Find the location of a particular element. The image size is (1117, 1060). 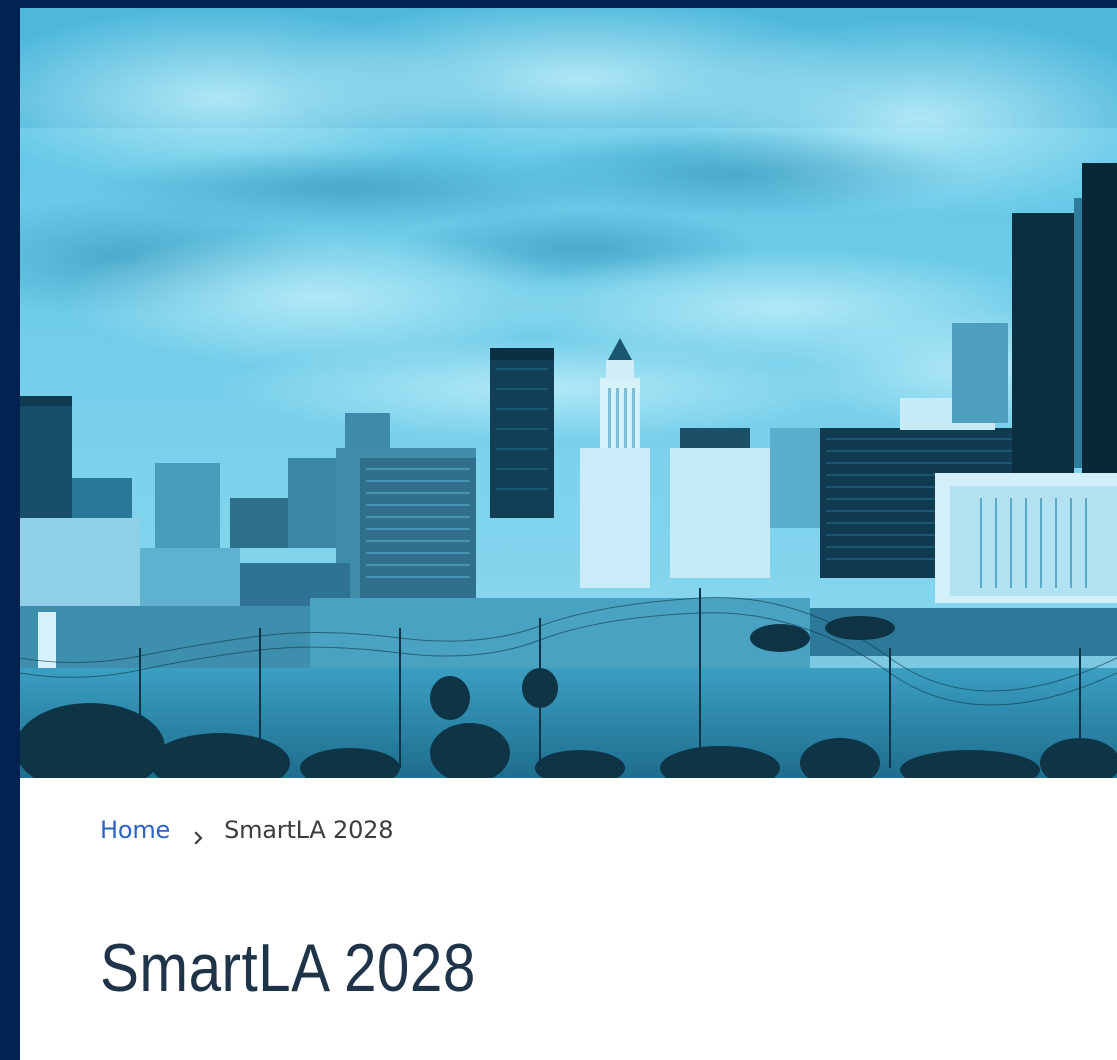

breadcrumb-home-link: Home is located at coordinates (135, 830).